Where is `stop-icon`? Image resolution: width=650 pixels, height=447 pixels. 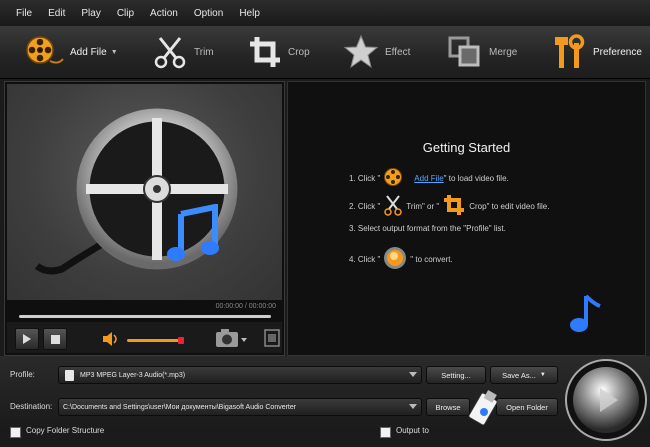 stop-icon is located at coordinates (55, 339).